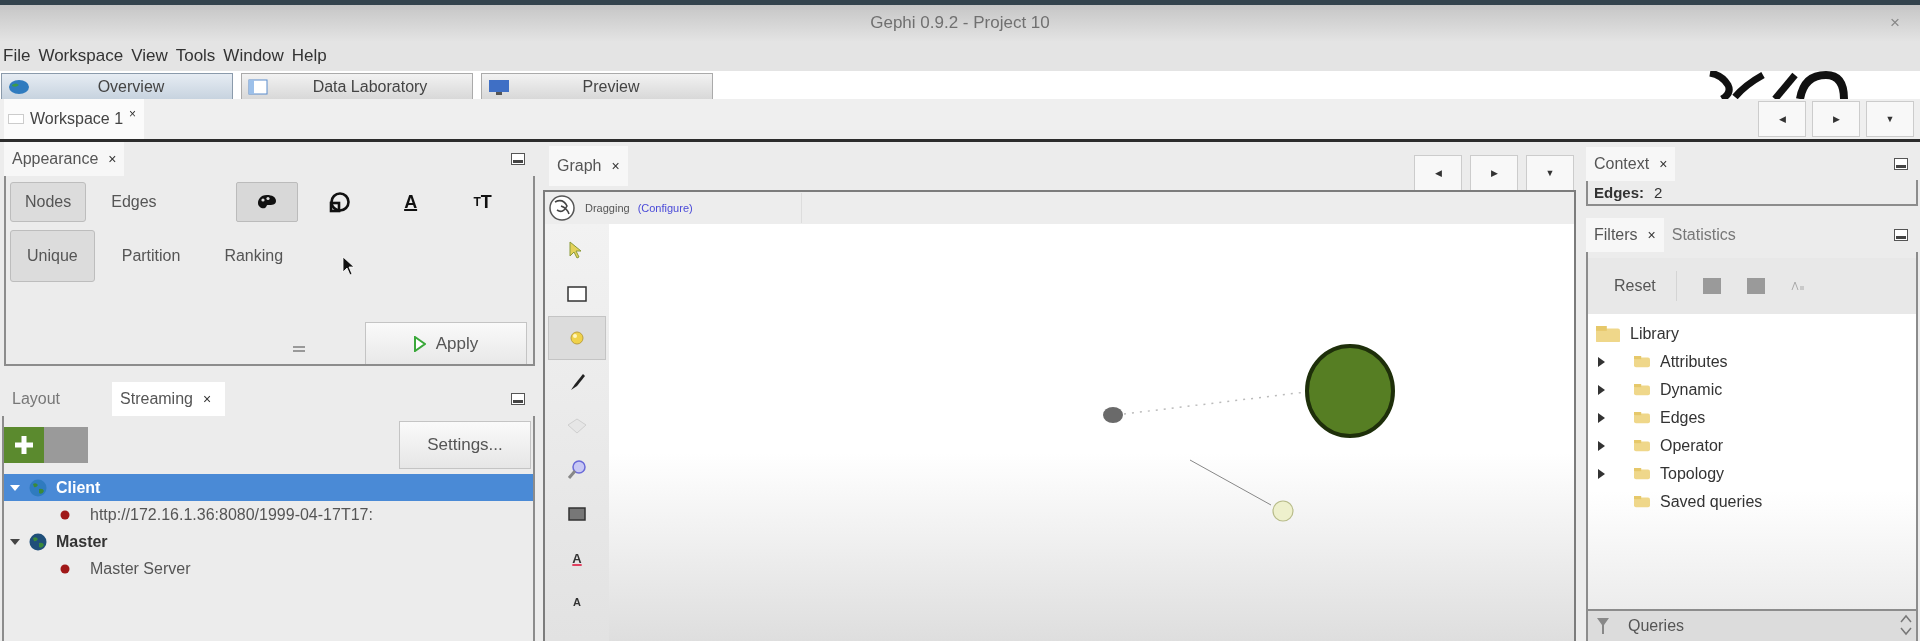 This screenshot has height=641, width=1920. I want to click on window-title: Gephi 0.9.2 - Project 10, so click(960, 23).